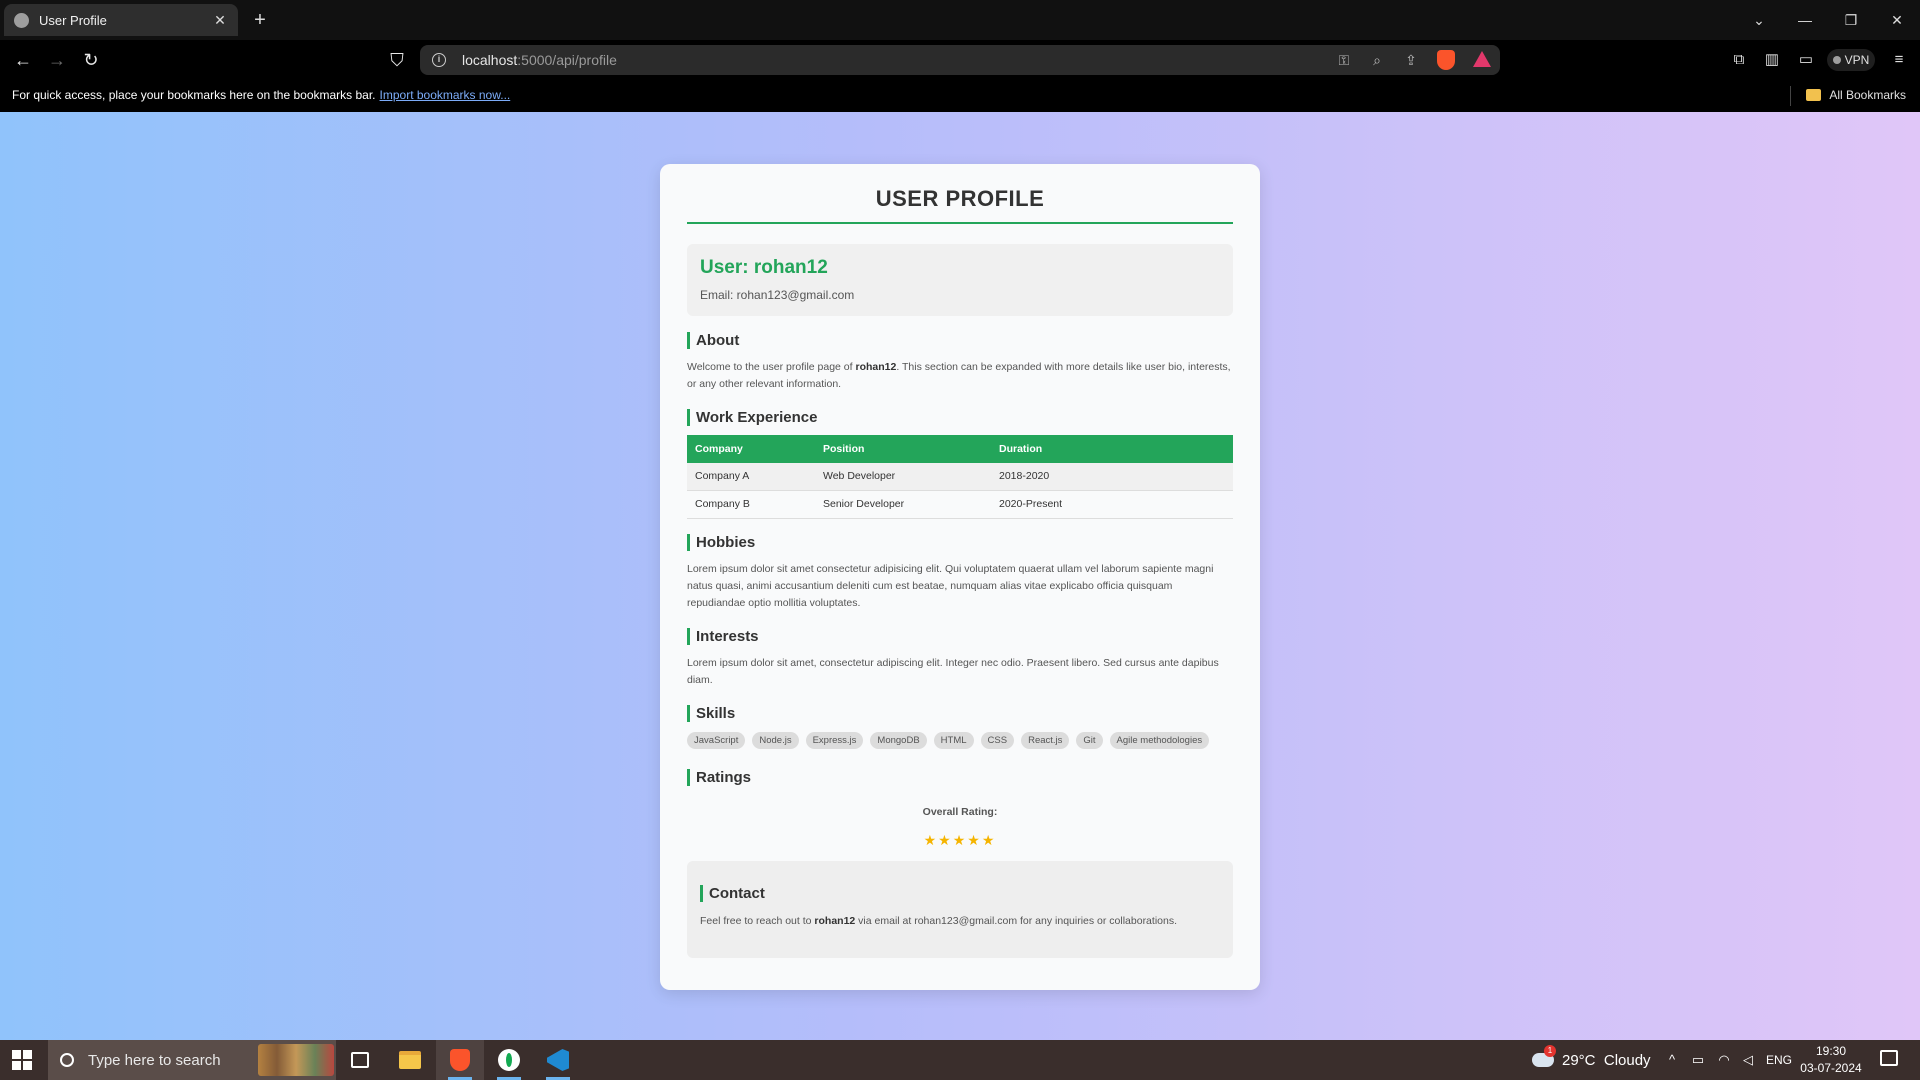 The image size is (1920, 1080). Describe the element at coordinates (1159, 740) in the screenshot. I see `skill-tag: Agile methodologies` at that location.